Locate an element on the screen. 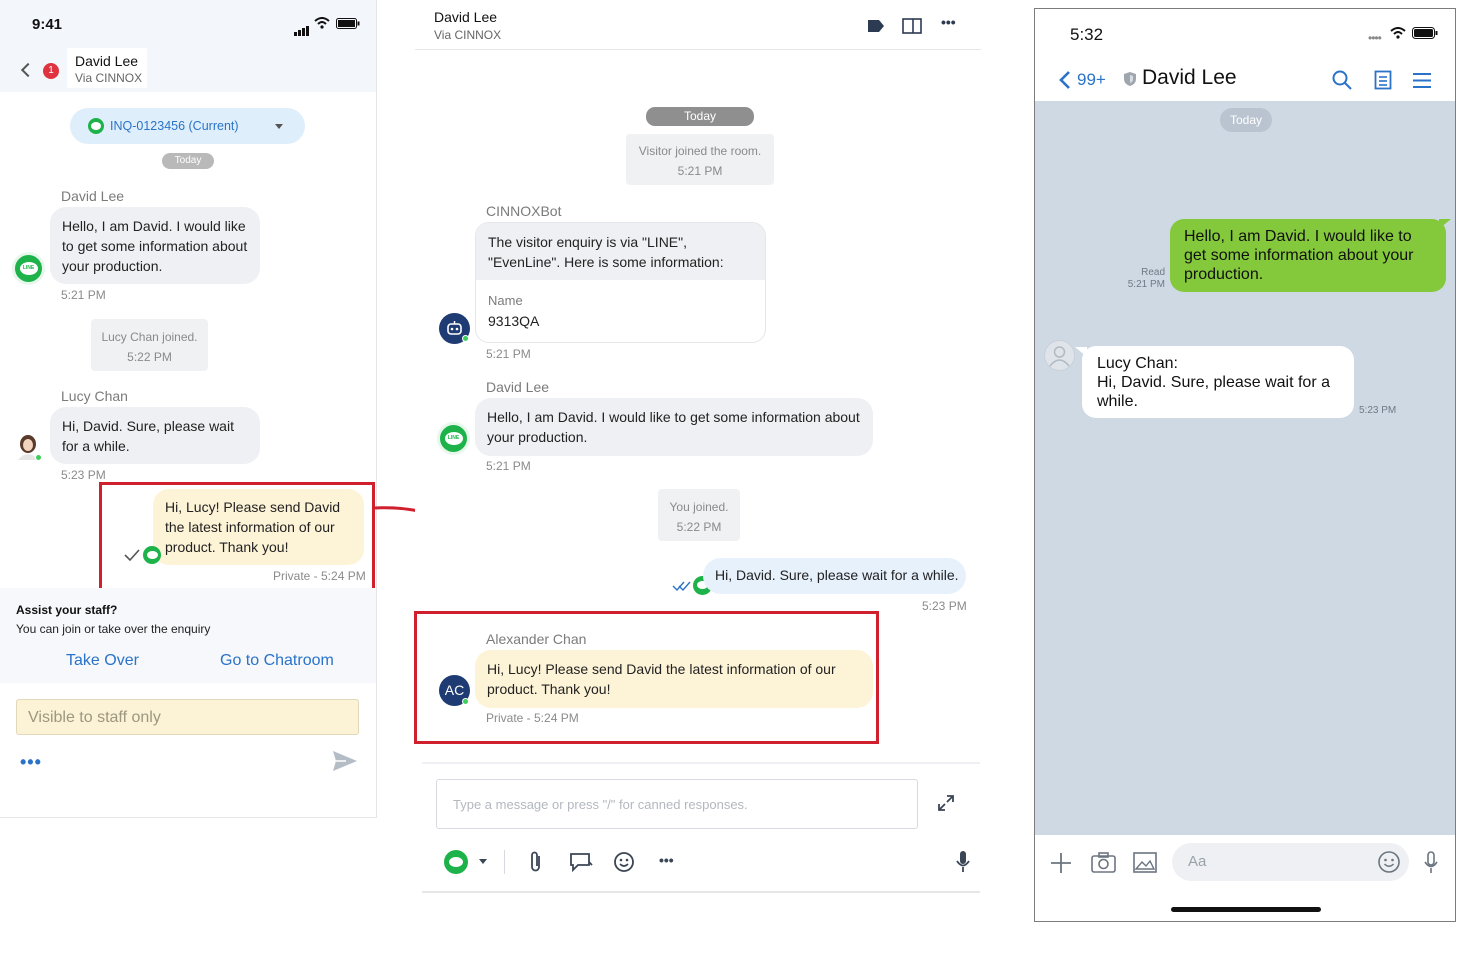 The width and height of the screenshot is (1473, 964). person-icon is located at coordinates (1059, 356).